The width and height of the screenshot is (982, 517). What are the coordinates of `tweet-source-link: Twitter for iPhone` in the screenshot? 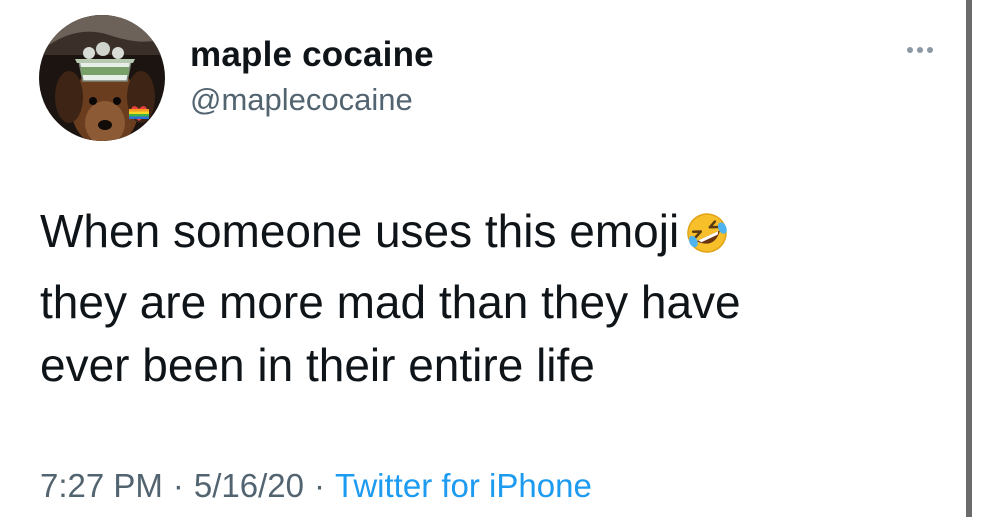 It's located at (463, 485).